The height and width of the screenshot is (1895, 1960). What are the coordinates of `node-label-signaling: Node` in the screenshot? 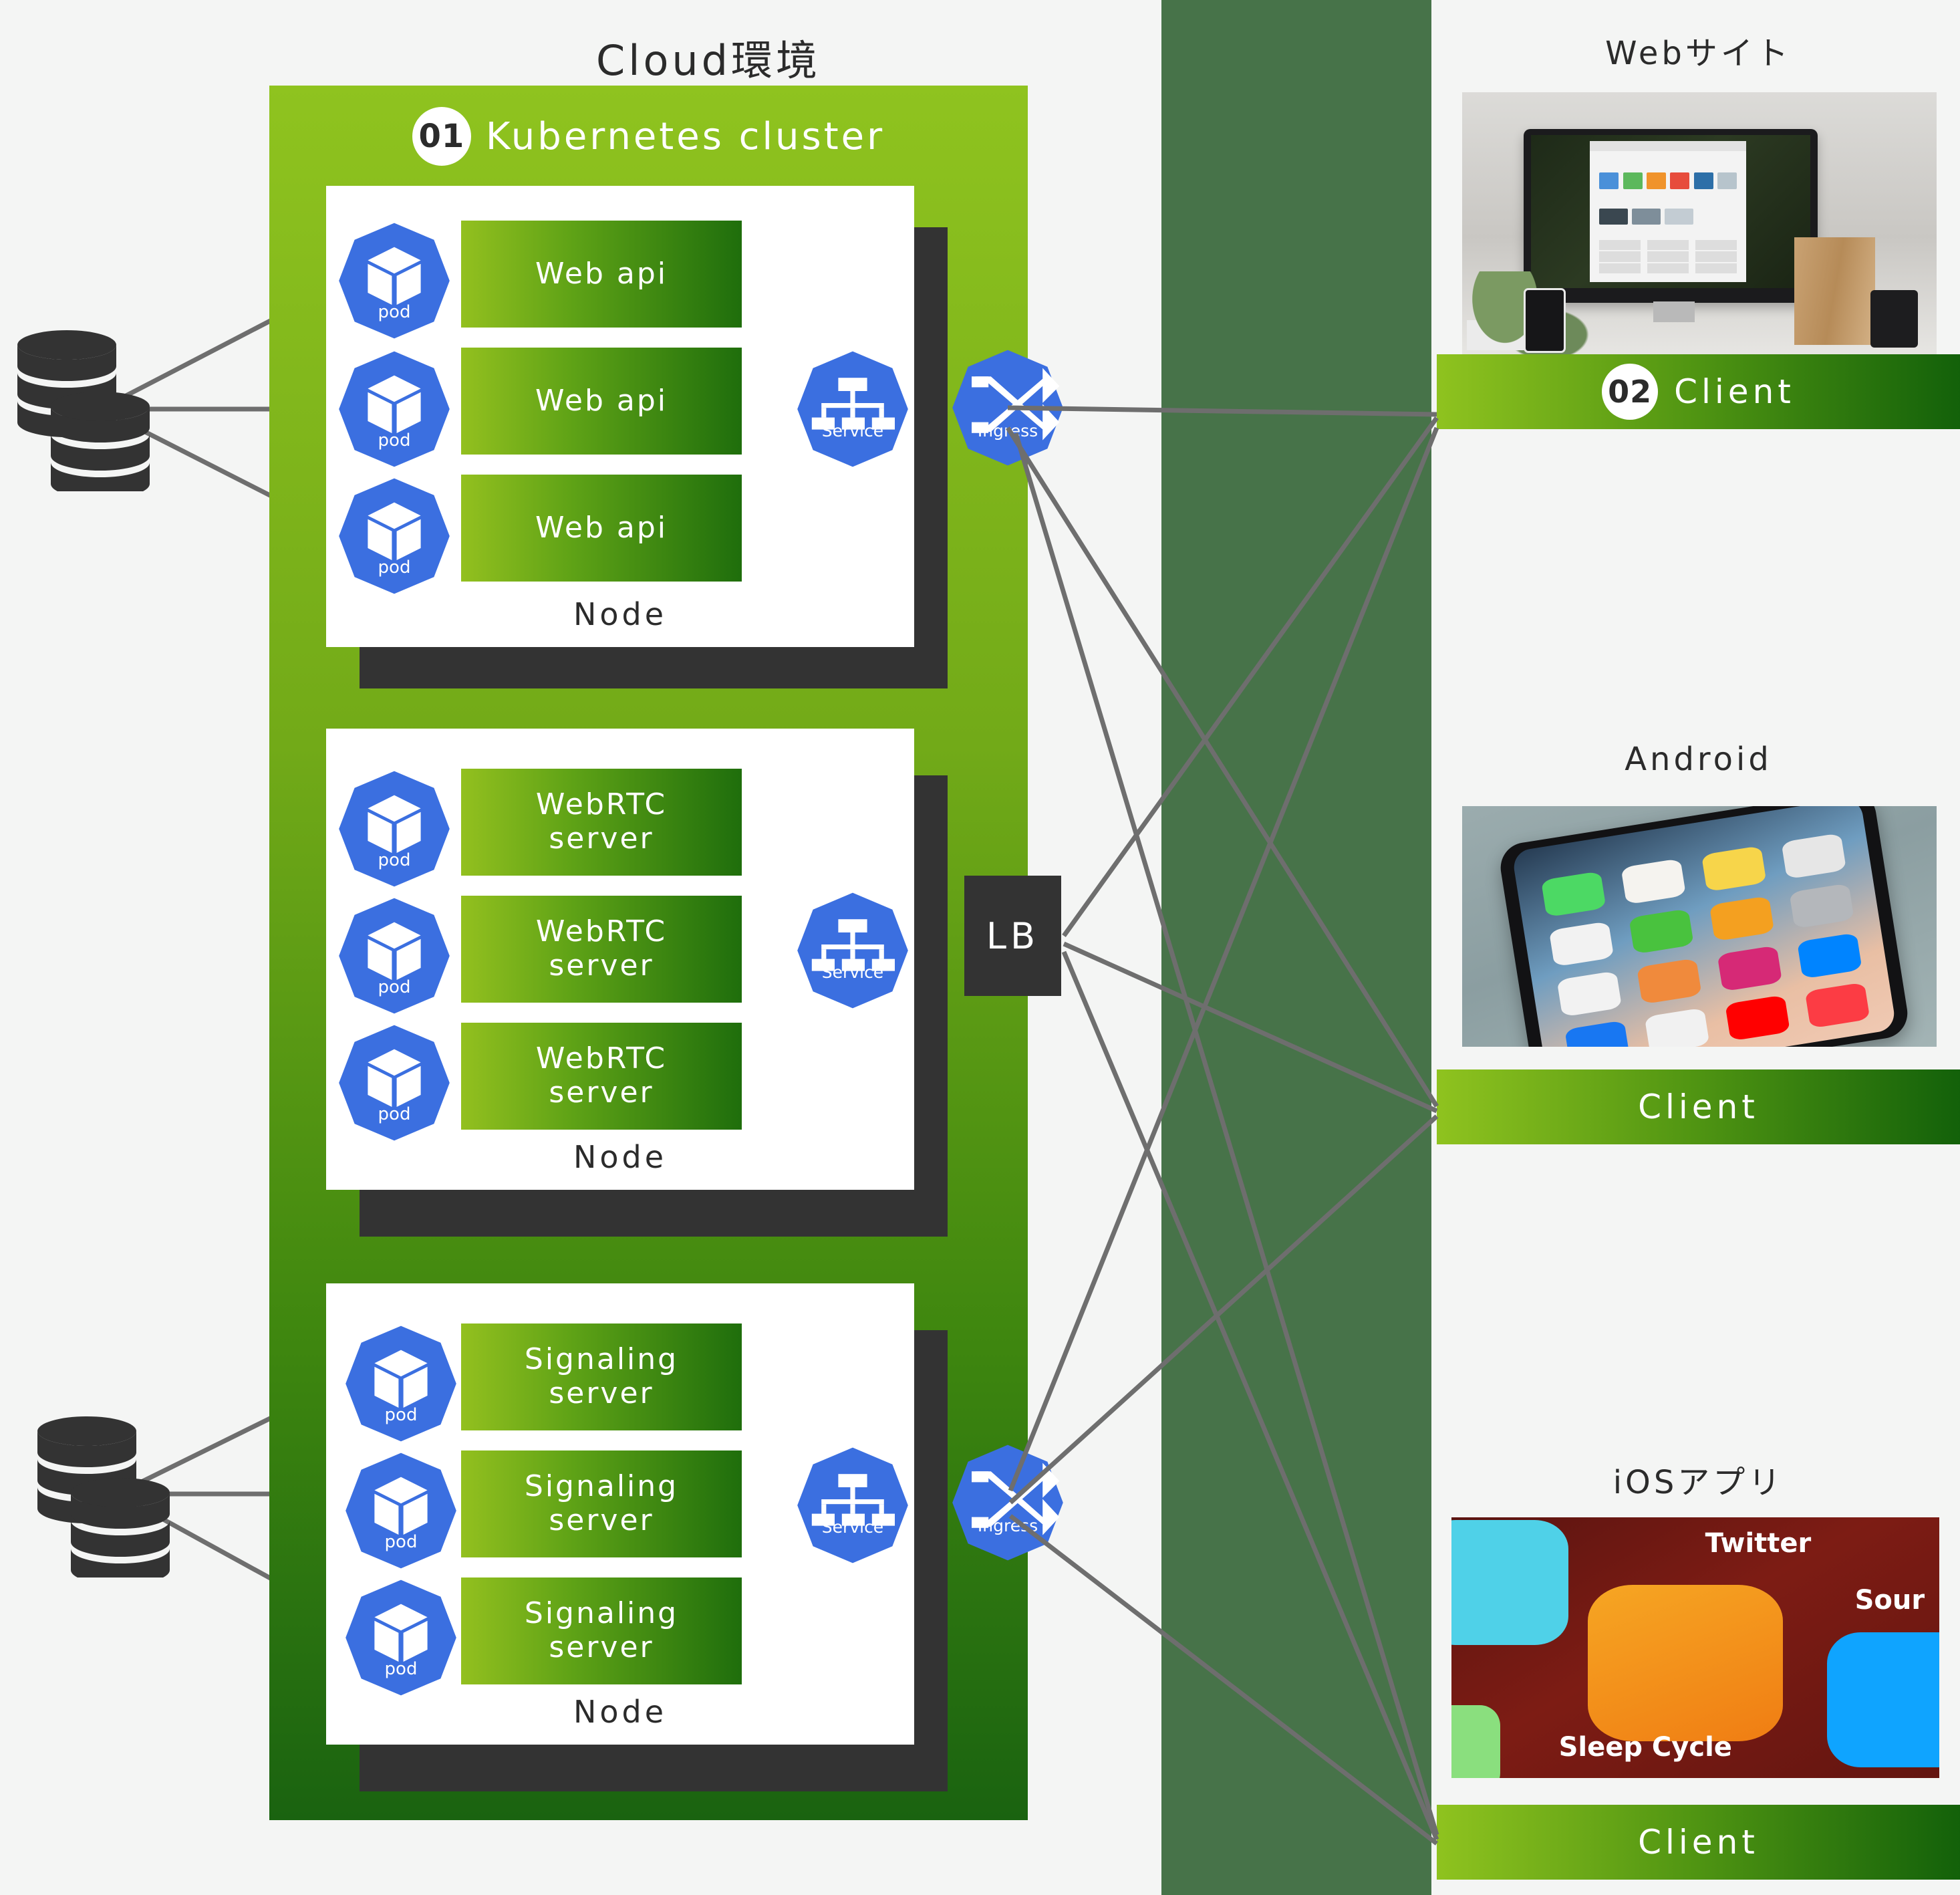 It's located at (620, 1712).